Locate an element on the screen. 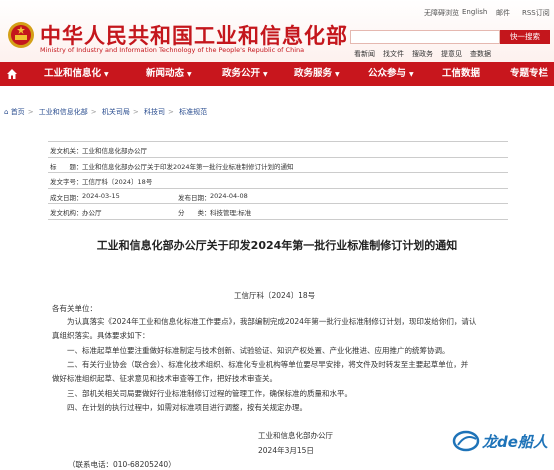  info-row-issuer: 发文机关： 工业和信息化部办公厅 is located at coordinates (278, 150).